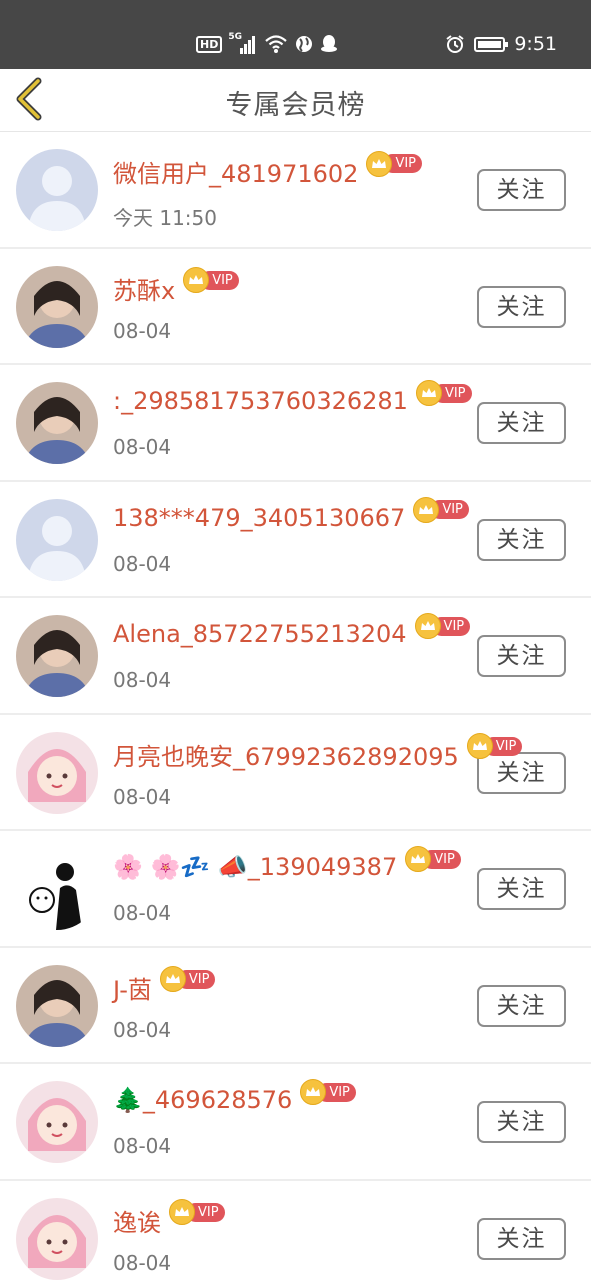  I want to click on member-name-text: :_298581753760326281, so click(260, 401).